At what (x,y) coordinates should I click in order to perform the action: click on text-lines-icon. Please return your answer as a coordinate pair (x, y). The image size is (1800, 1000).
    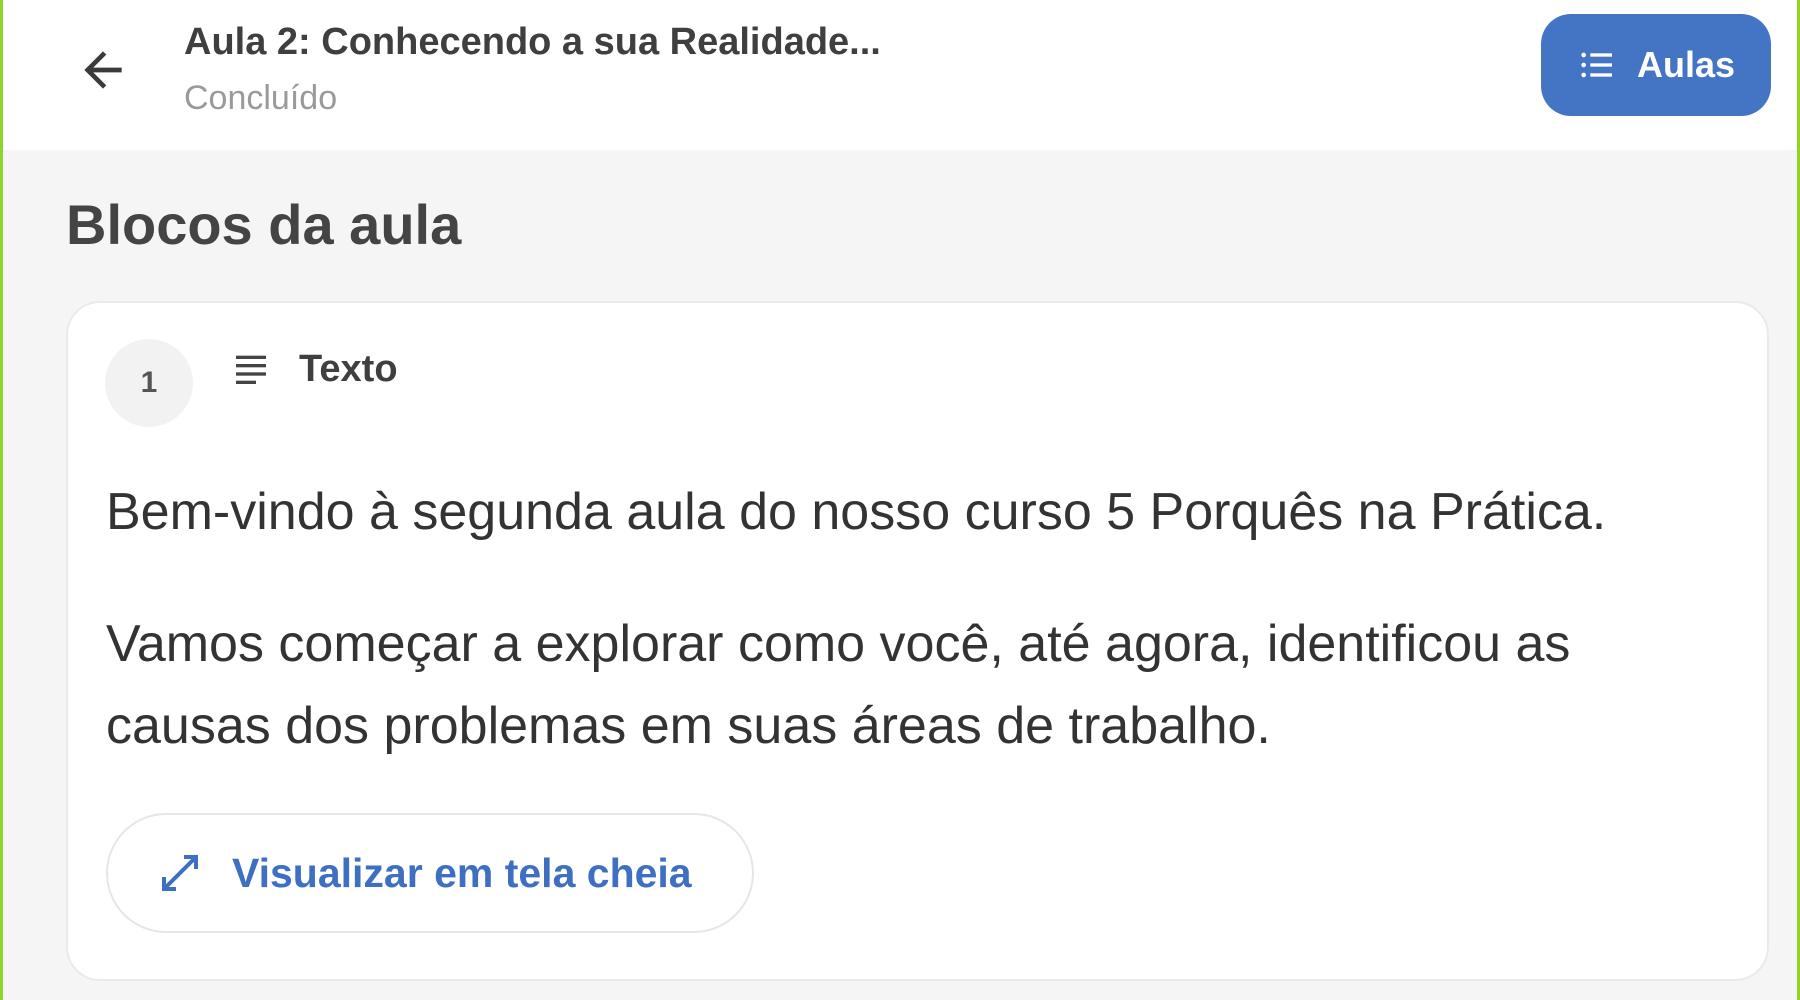
    Looking at the image, I should click on (251, 369).